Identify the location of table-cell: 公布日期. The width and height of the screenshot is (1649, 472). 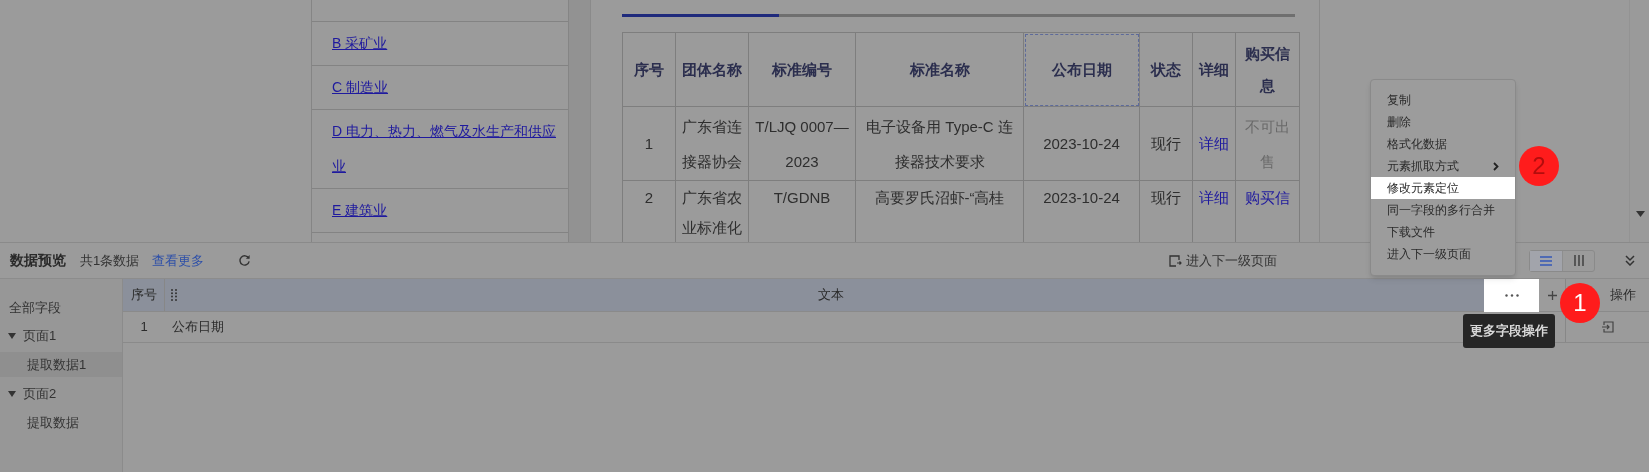
(198, 327).